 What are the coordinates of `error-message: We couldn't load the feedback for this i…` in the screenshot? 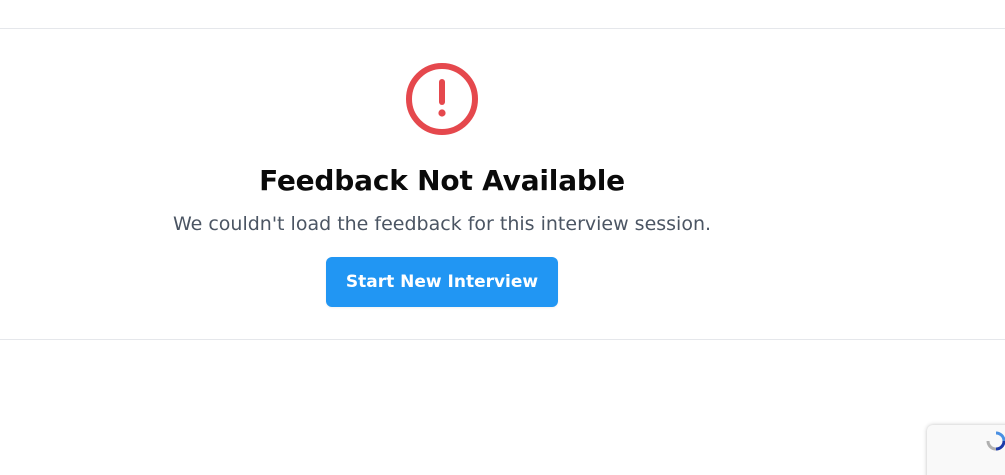 It's located at (442, 224).